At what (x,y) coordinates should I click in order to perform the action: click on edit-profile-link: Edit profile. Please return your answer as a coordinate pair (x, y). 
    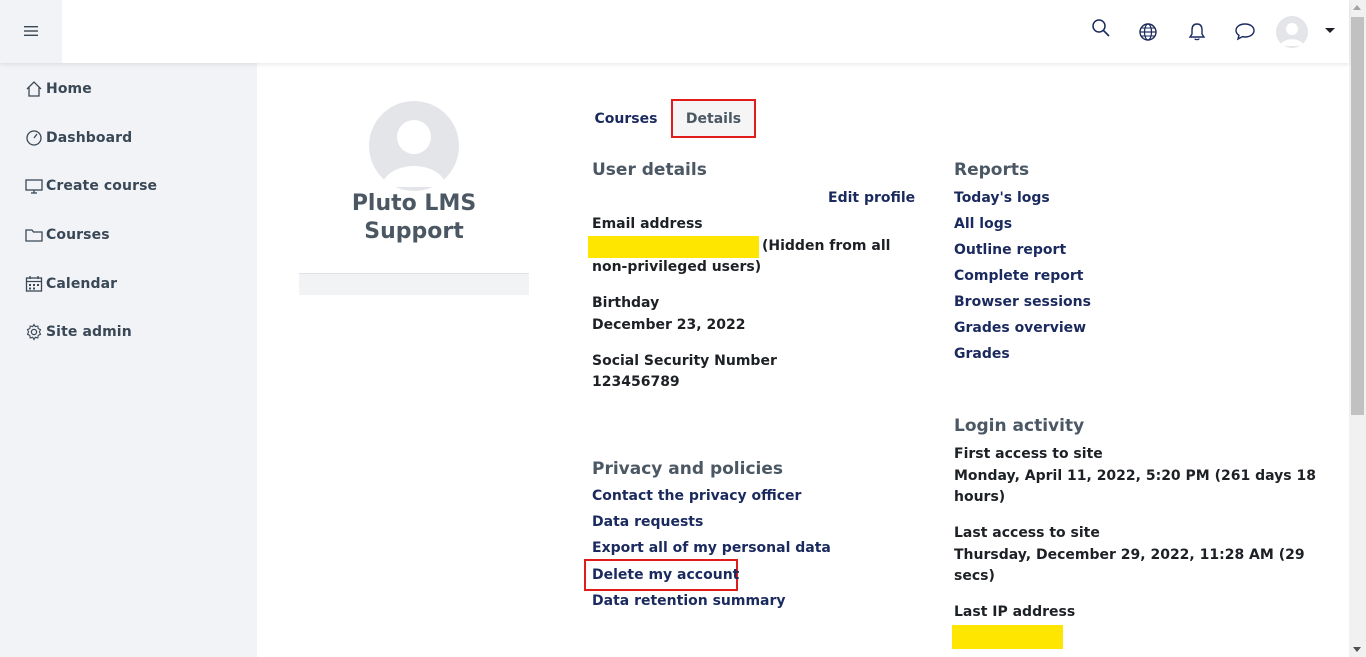
    Looking at the image, I should click on (871, 198).